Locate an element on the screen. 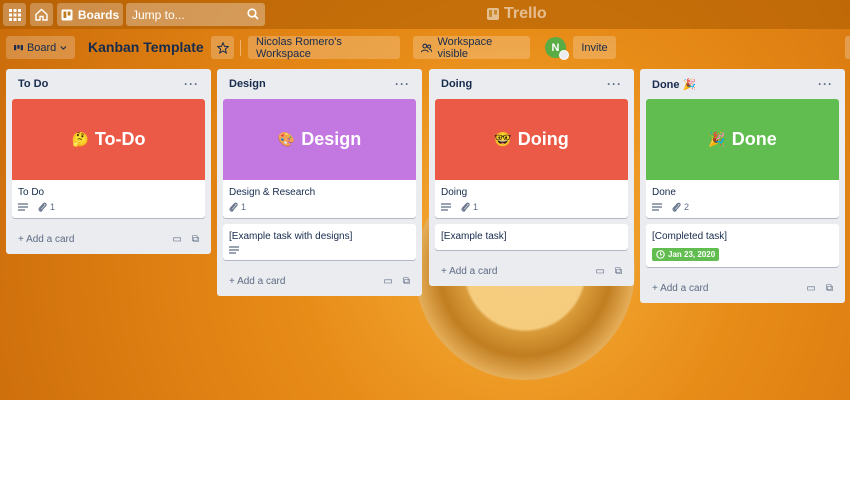 The image size is (850, 500). top-navigation-bar: Boards Jump to... Trello is located at coordinates (425, 14).